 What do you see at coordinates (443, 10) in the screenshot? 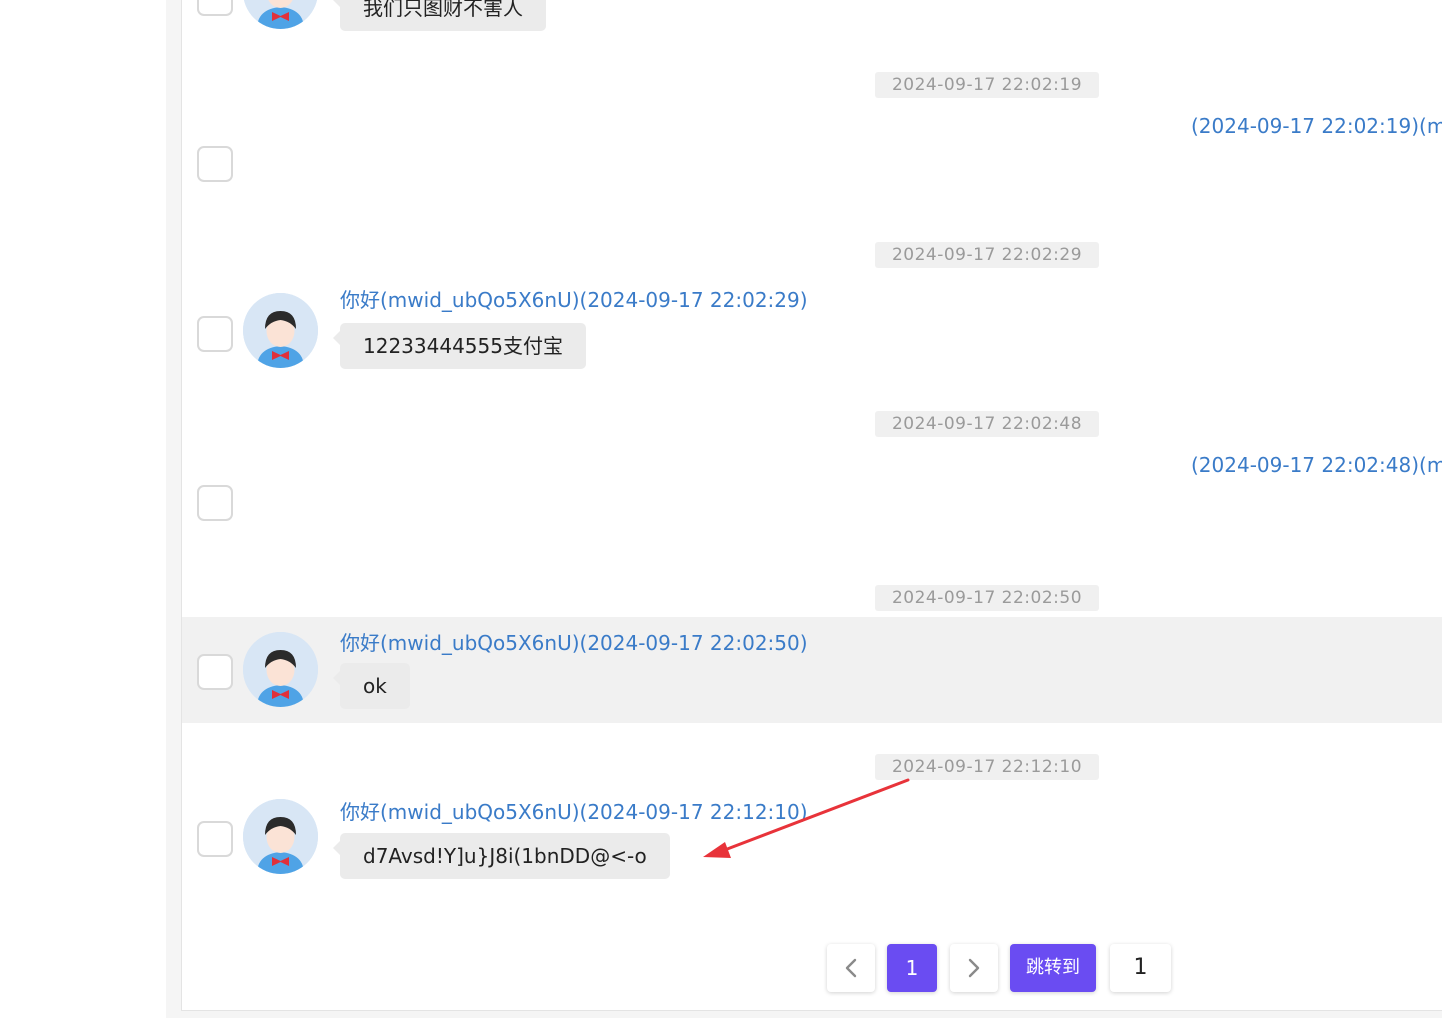
I see `message-text: 我们只图财不害人` at bounding box center [443, 10].